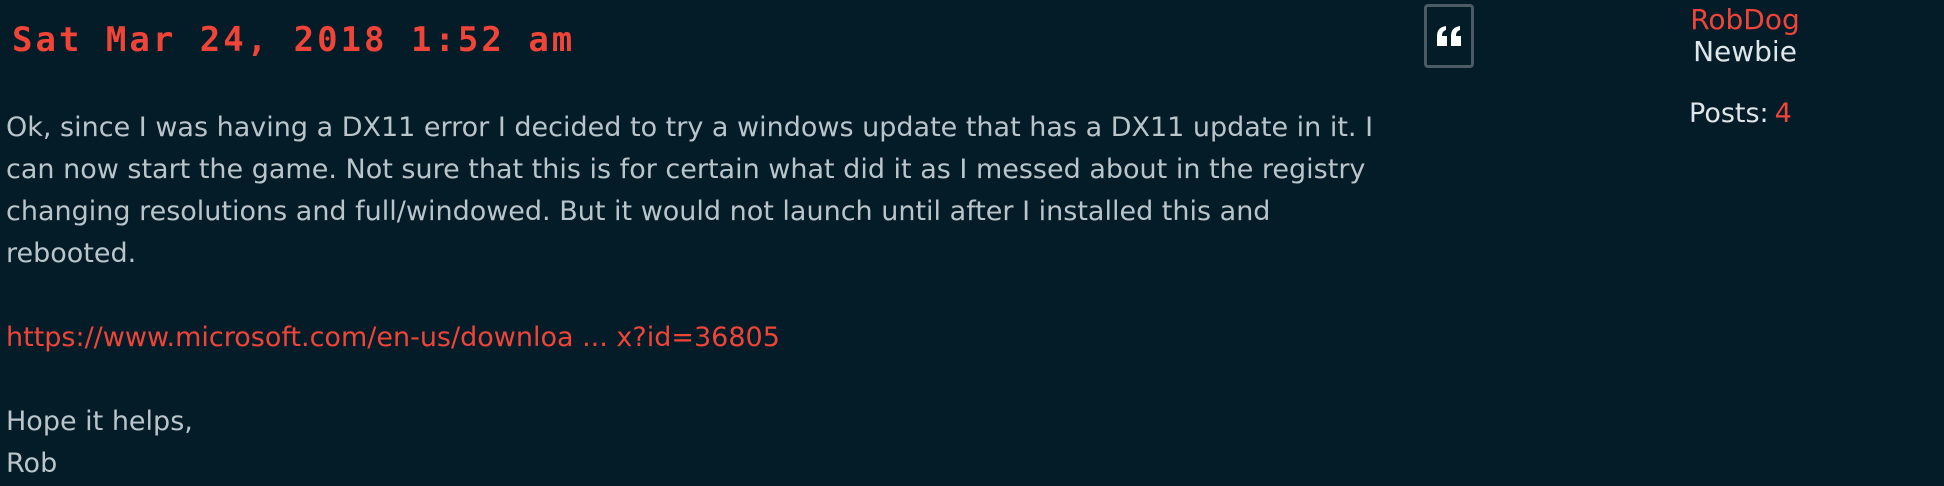 This screenshot has width=1944, height=486. What do you see at coordinates (1745, 20) in the screenshot?
I see `author-username-link: RobDog` at bounding box center [1745, 20].